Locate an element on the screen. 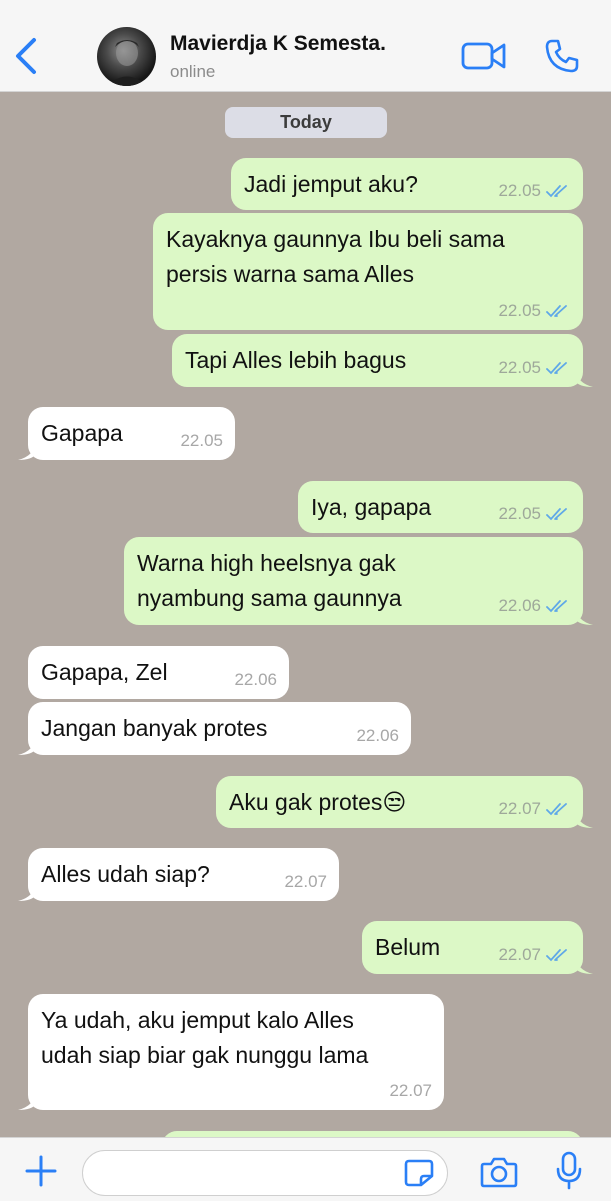 Image resolution: width=611 pixels, height=1201 pixels. contact-avatar is located at coordinates (126, 56).